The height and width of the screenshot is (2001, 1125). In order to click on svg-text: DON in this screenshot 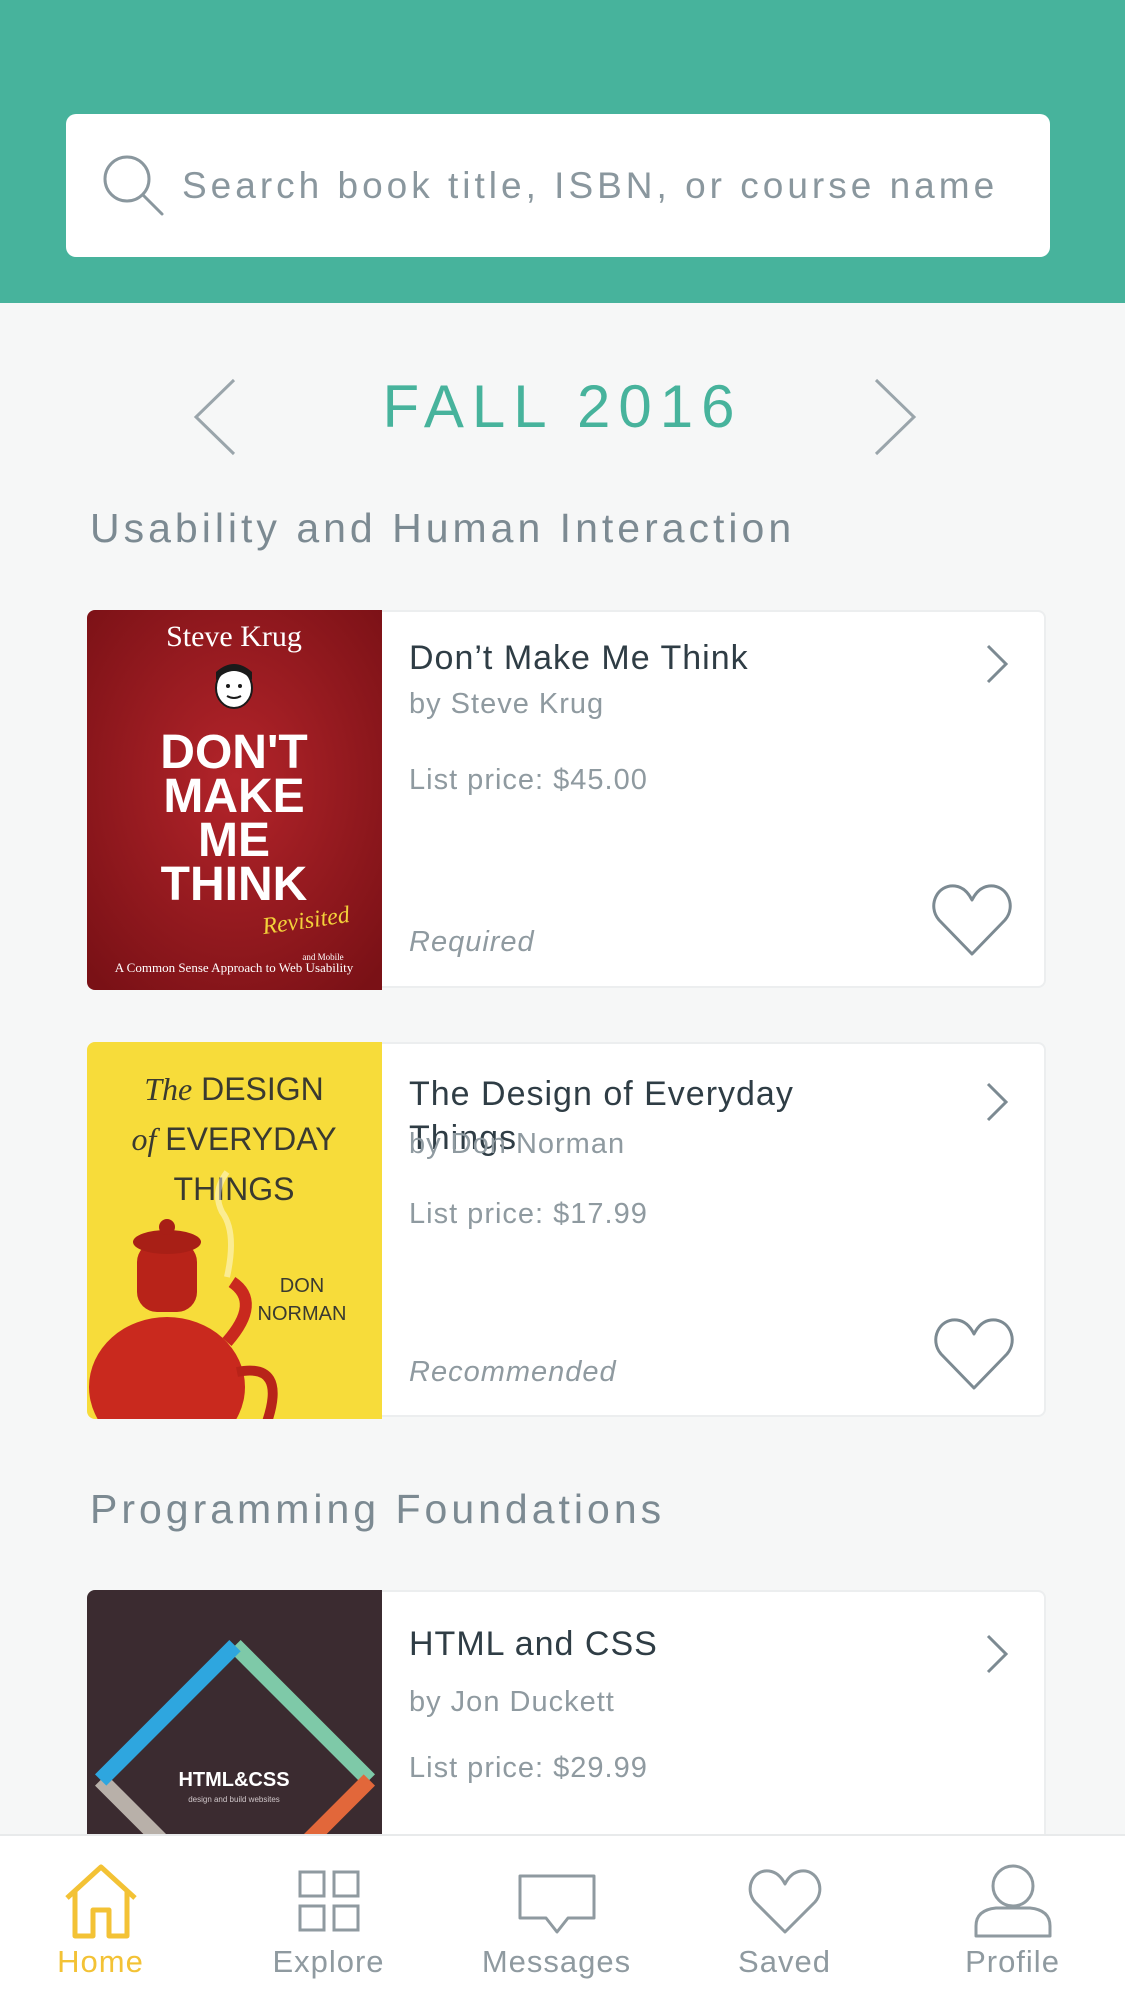, I will do `click(302, 1286)`.